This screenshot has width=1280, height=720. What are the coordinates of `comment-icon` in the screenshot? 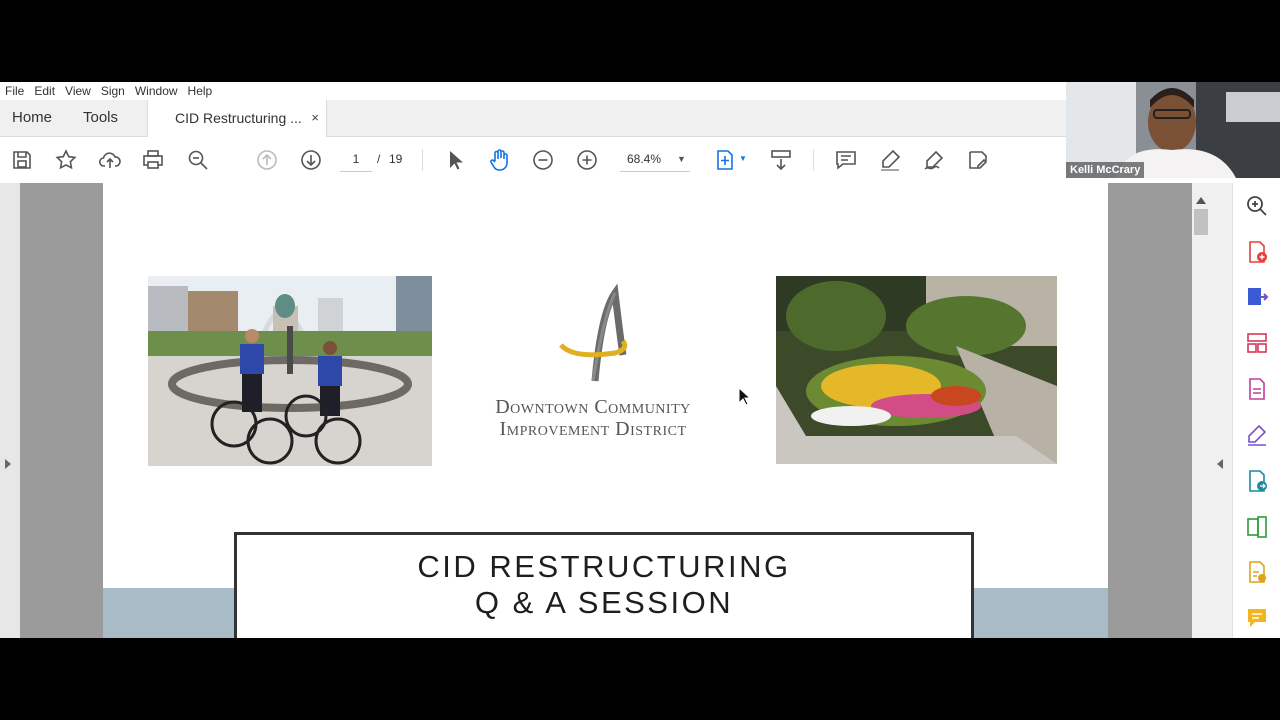 It's located at (846, 160).